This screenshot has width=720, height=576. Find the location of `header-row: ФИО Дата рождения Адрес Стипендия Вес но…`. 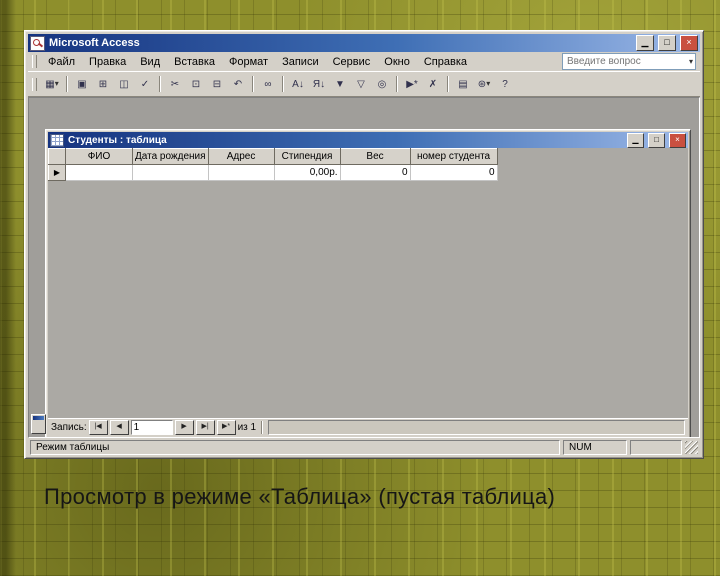

header-row: ФИО Дата рождения Адрес Стипендия Вес но… is located at coordinates (273, 156).